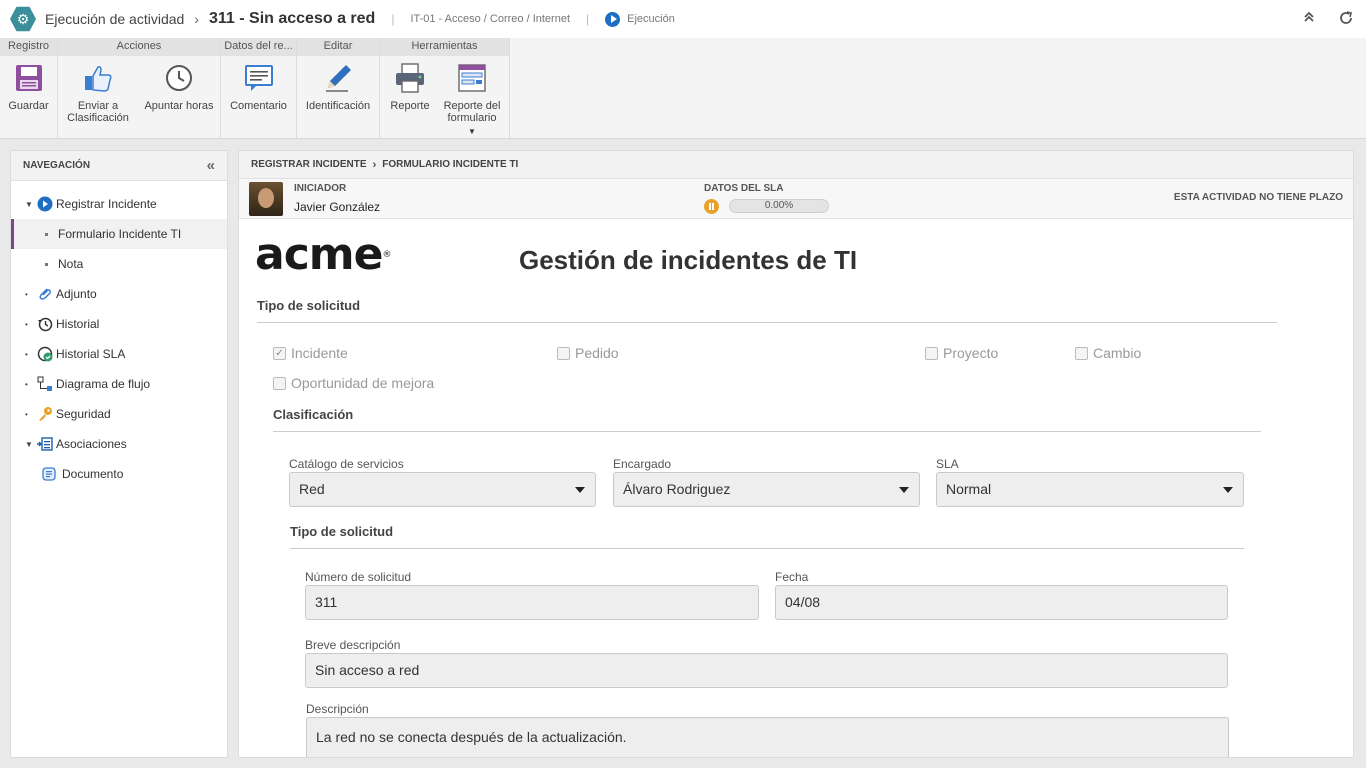 Image resolution: width=1366 pixels, height=768 pixels. Describe the element at coordinates (28, 97) in the screenshot. I see `save-button: Guardar` at that location.